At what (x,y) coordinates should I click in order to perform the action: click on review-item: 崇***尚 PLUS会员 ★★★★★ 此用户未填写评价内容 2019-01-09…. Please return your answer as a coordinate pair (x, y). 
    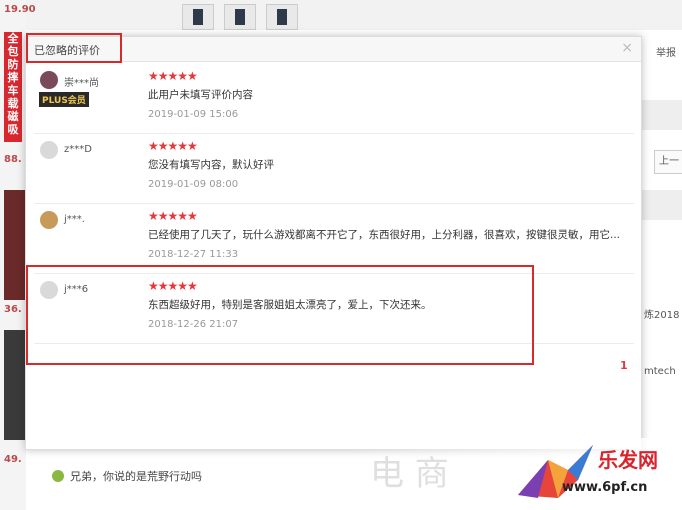
    Looking at the image, I should click on (334, 99).